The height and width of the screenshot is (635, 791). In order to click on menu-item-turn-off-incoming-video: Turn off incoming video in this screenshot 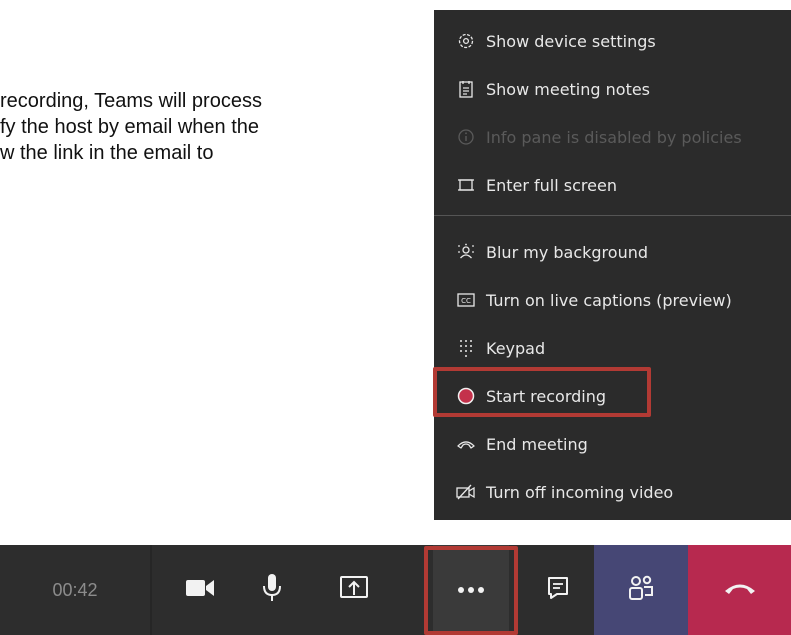, I will do `click(612, 492)`.